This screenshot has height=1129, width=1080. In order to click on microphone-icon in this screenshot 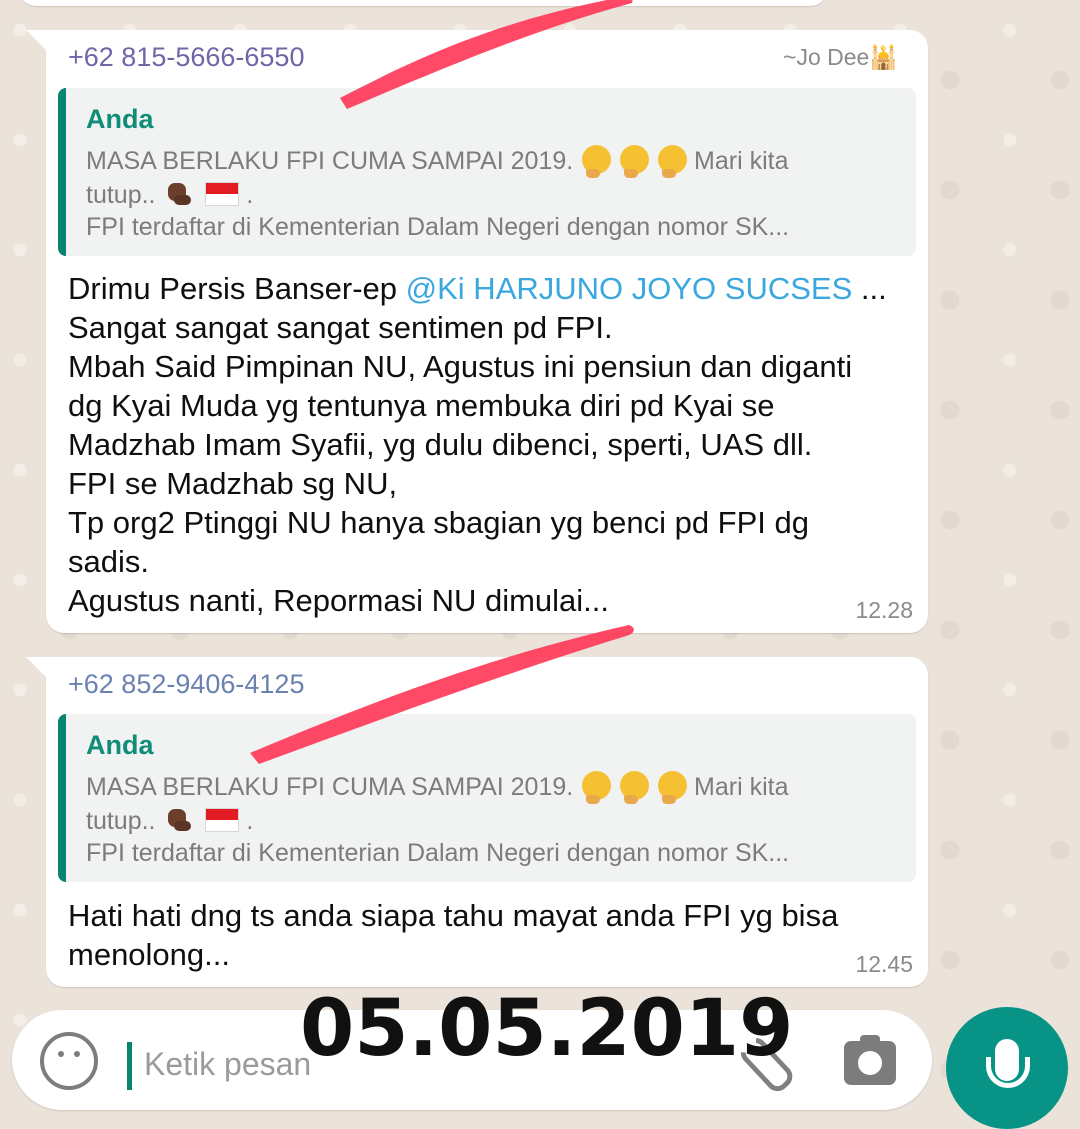, I will do `click(1008, 1063)`.